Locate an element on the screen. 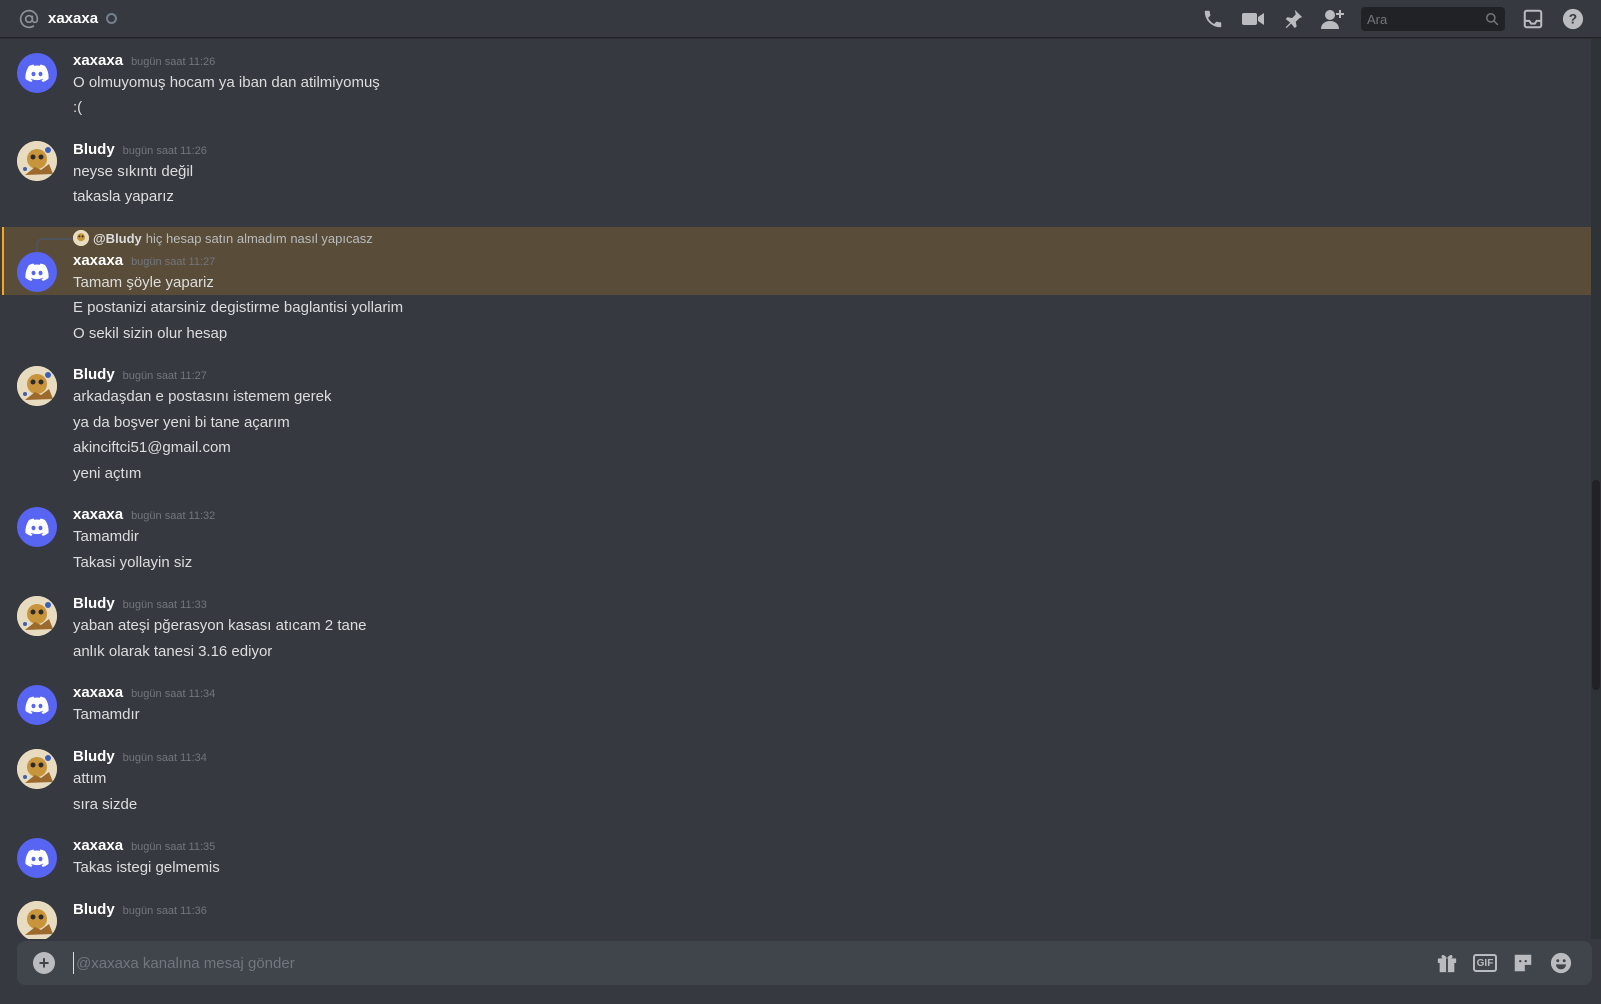 Image resolution: width=1601 pixels, height=1004 pixels. search-icon is located at coordinates (1492, 19).